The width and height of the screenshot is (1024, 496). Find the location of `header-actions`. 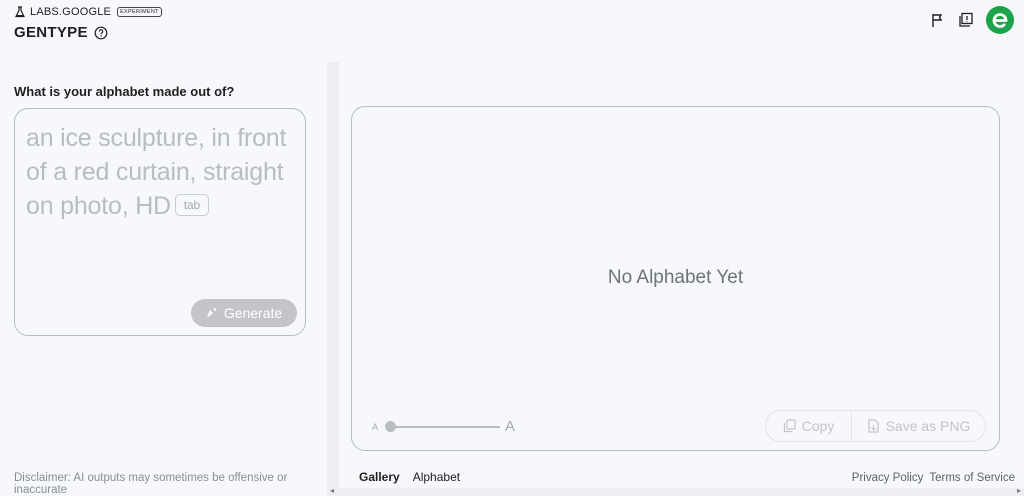

header-actions is located at coordinates (972, 20).